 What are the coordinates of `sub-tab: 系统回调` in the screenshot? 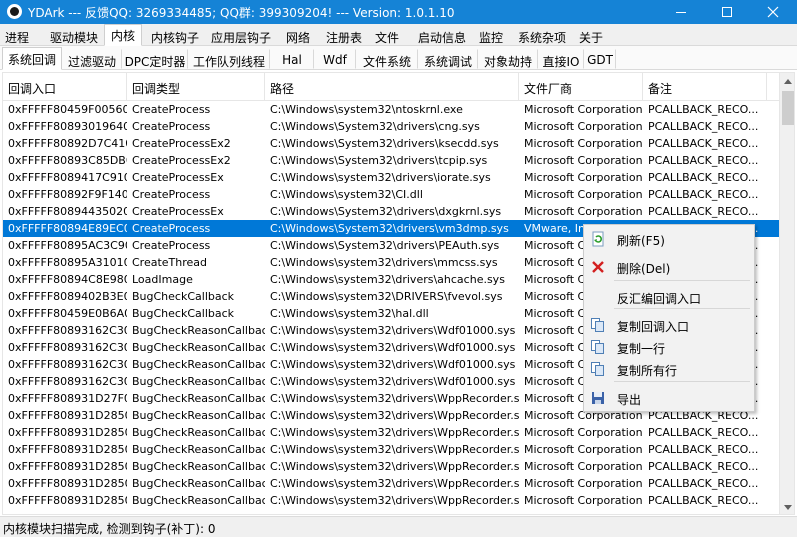 It's located at (32, 58).